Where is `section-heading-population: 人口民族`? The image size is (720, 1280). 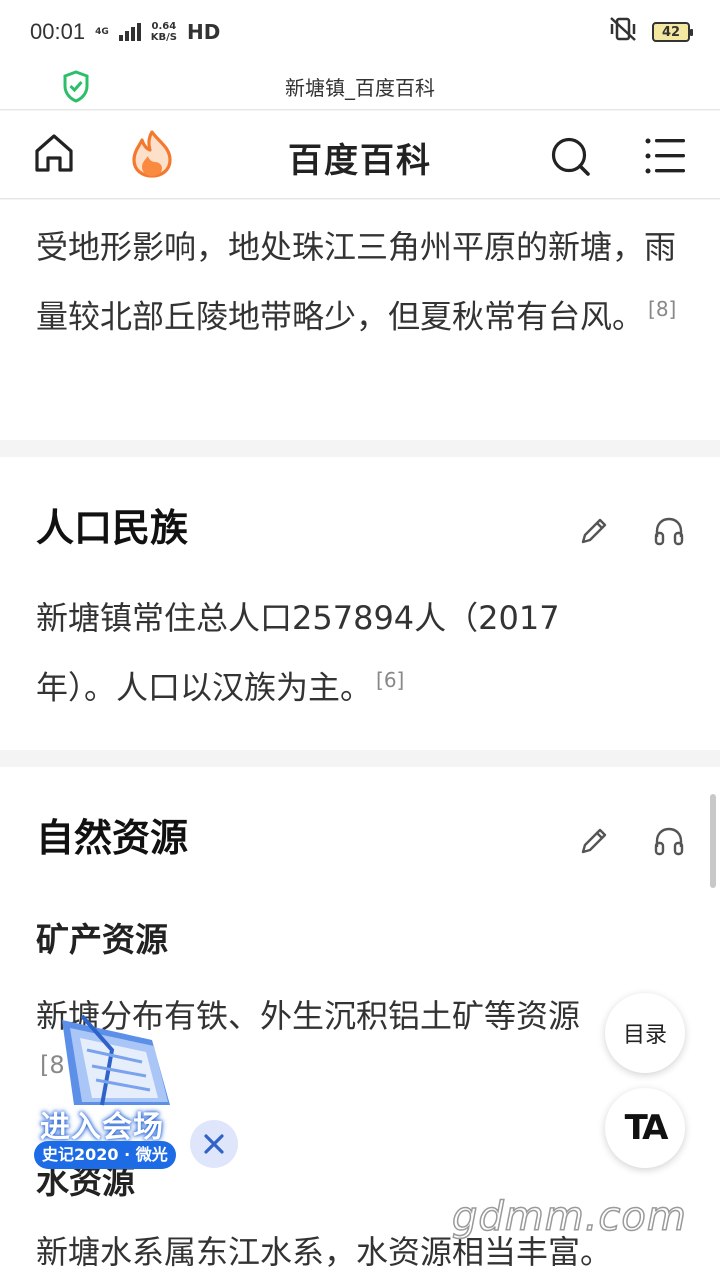 section-heading-population: 人口民族 is located at coordinates (112, 528).